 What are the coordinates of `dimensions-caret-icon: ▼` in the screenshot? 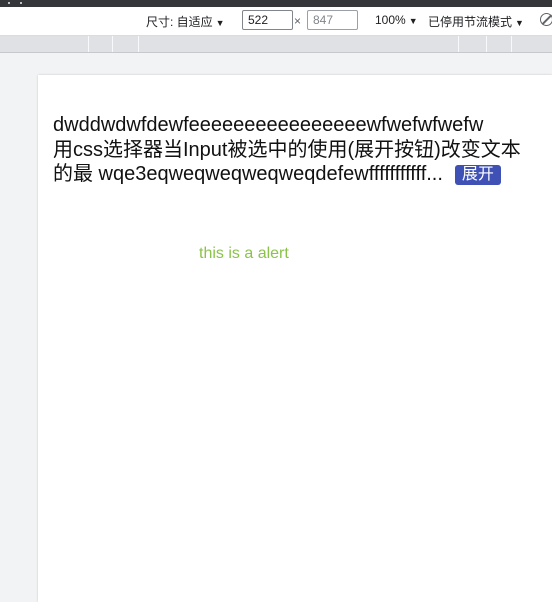 It's located at (220, 23).